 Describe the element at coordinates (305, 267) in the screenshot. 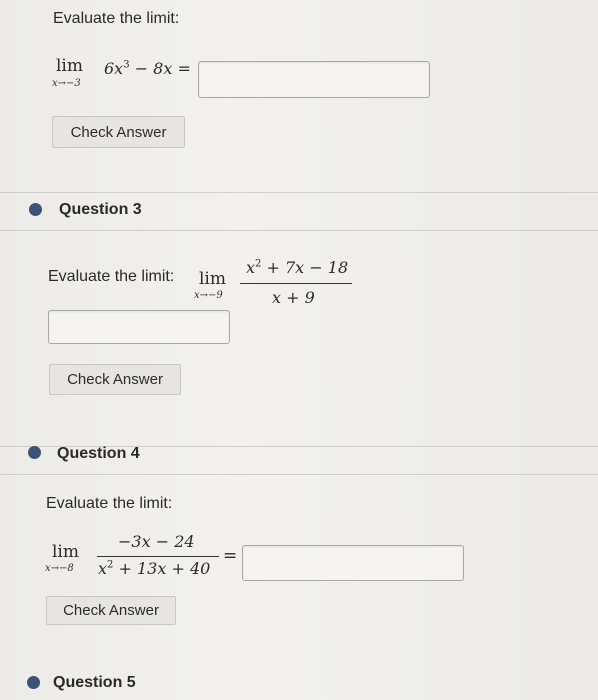

I see `q3-num-b: + 7x − 18` at that location.